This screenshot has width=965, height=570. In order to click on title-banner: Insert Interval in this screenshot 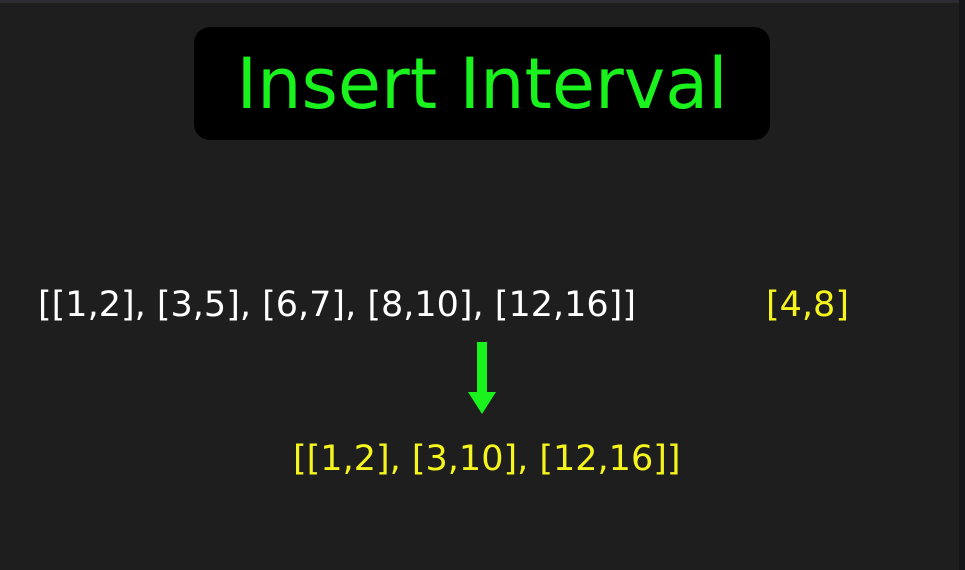, I will do `click(482, 83)`.